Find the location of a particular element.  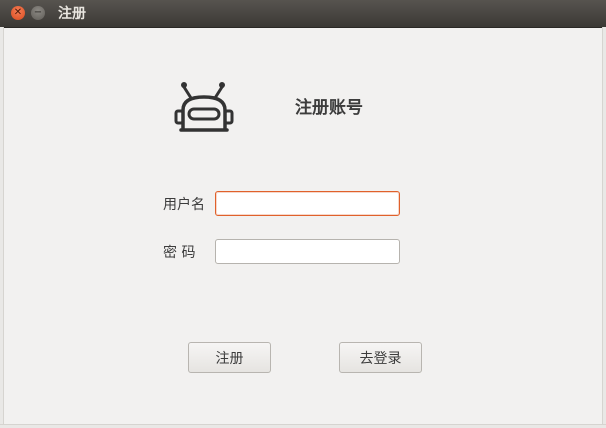

close-icon: ✕ is located at coordinates (18, 13).